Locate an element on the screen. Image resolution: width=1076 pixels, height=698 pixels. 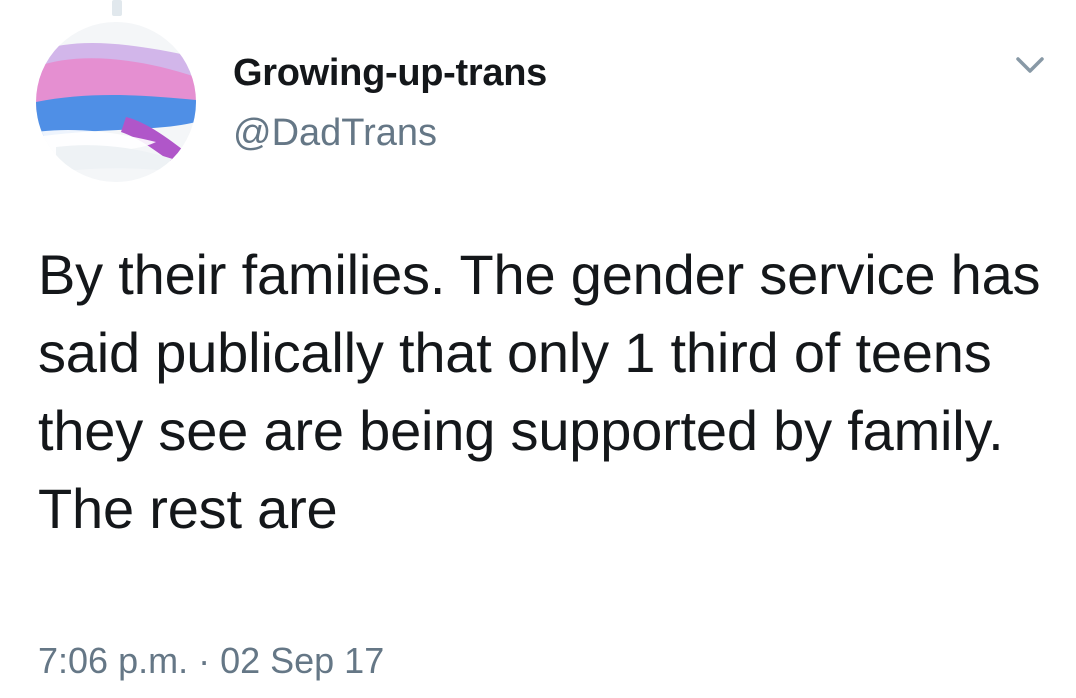
display-name: Growing-up-trans is located at coordinates (390, 73).